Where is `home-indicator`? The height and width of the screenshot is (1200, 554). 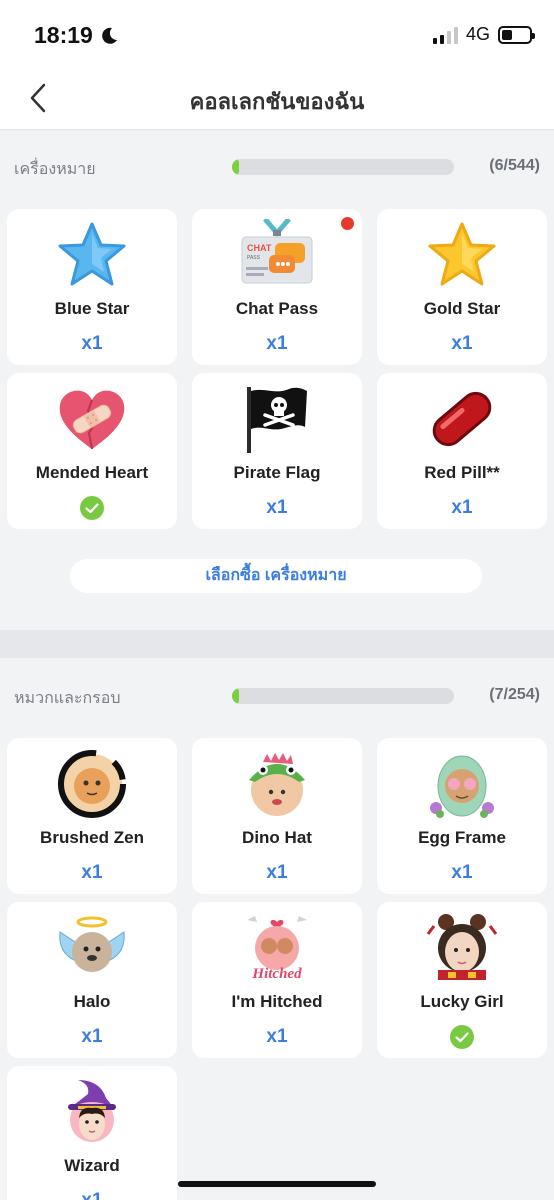 home-indicator is located at coordinates (277, 1184).